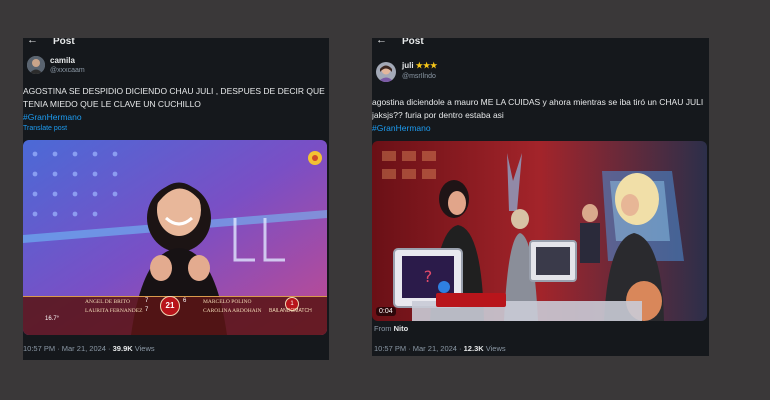 This screenshot has height=400, width=770. I want to click on post-meta: 10:57 PM · Mar 21, 2024 · 12.3K Views, so click(440, 348).